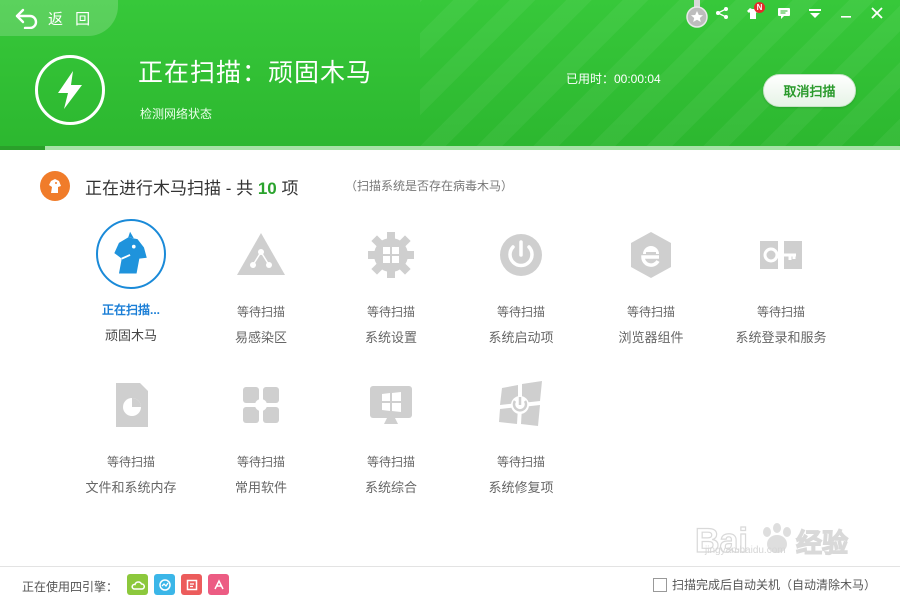 The image size is (900, 600). Describe the element at coordinates (267, 188) in the screenshot. I see `item-count: 10` at that location.